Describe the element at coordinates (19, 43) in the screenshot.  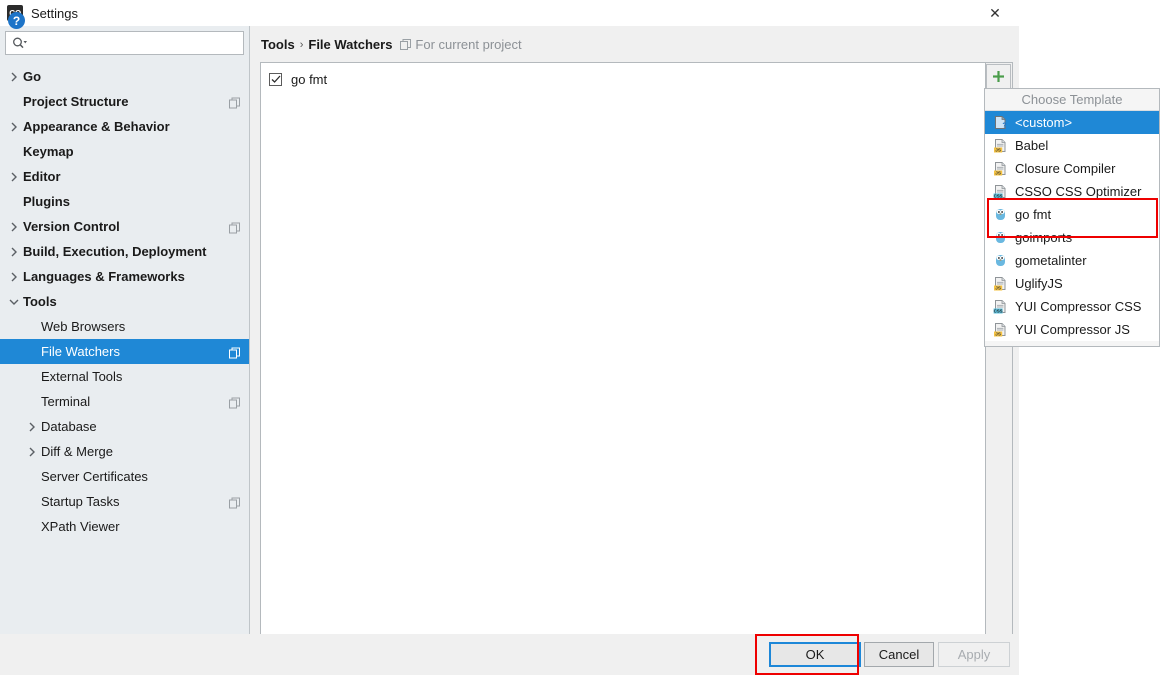
I see `search-icon` at that location.